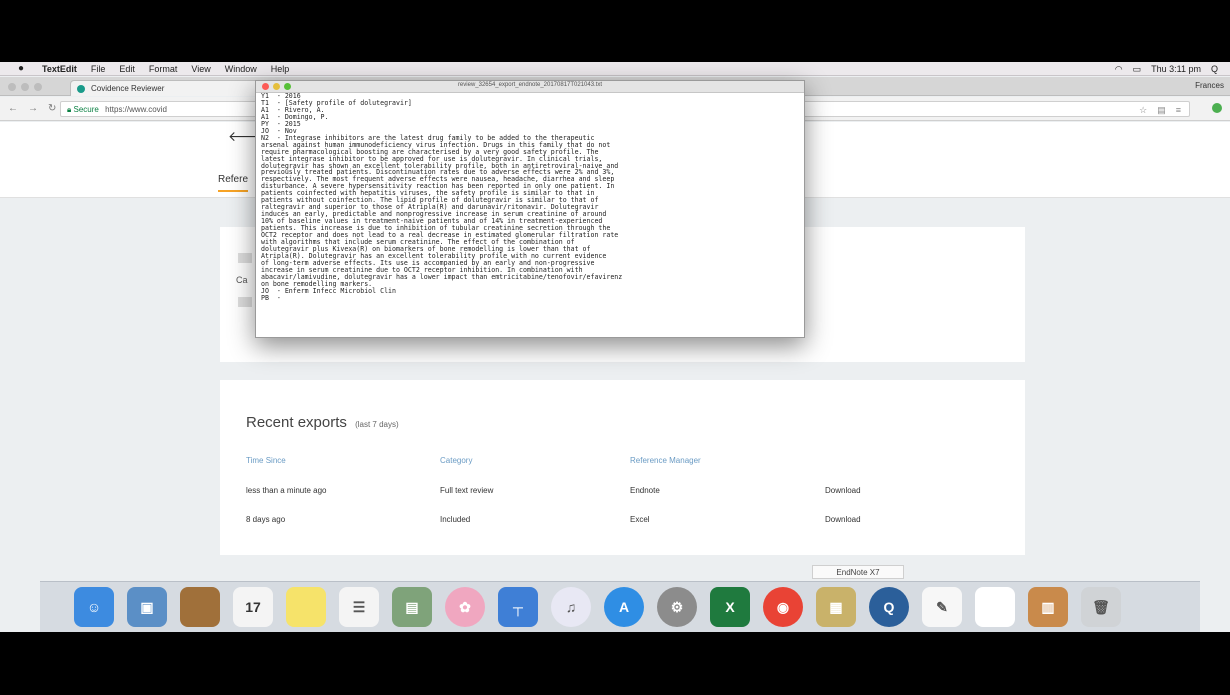 This screenshot has height=695, width=1230. Describe the element at coordinates (21, 68) in the screenshot. I see `apple-menu-icon: ●` at that location.